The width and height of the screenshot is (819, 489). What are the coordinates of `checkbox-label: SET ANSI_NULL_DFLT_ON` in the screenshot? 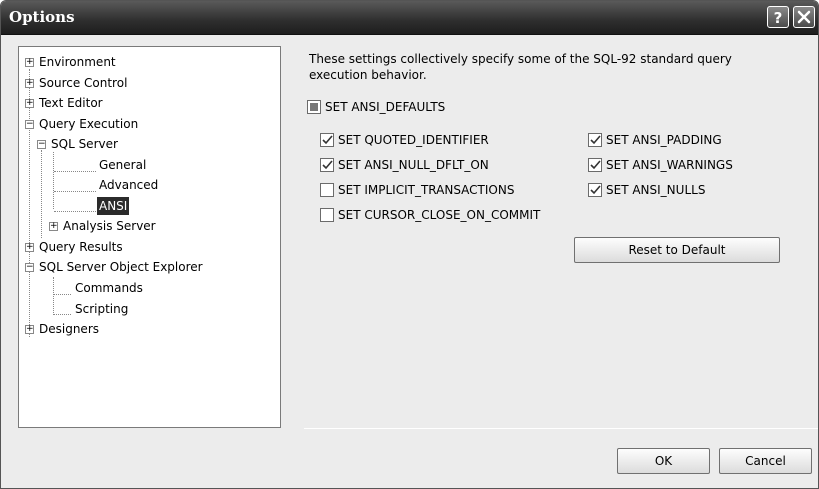 It's located at (413, 165).